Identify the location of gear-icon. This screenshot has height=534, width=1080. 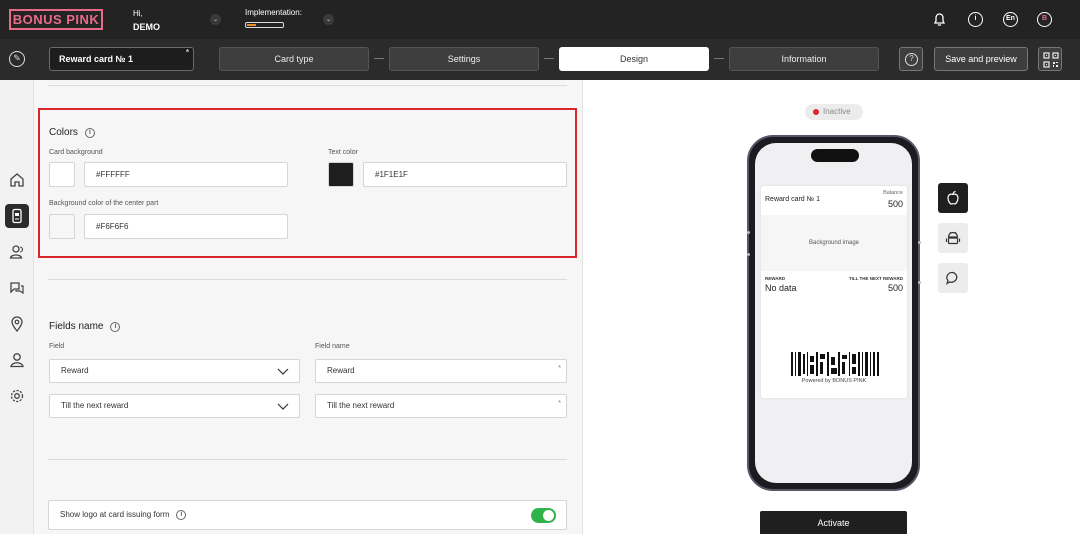
(17, 396).